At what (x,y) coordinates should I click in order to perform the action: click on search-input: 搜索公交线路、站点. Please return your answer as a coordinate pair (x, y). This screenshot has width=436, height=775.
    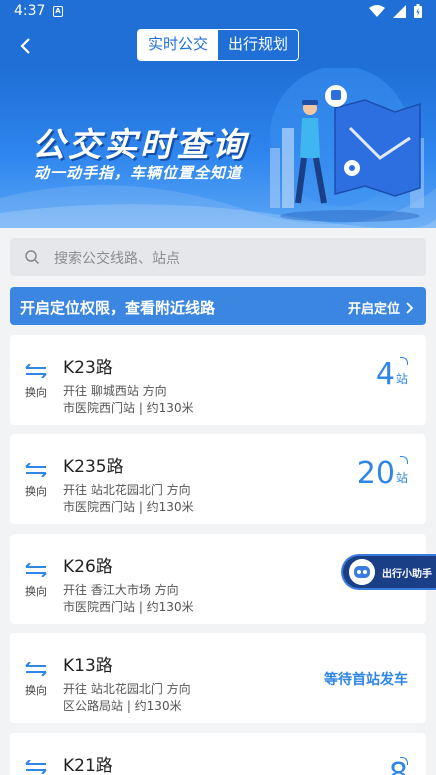
    Looking at the image, I should click on (218, 257).